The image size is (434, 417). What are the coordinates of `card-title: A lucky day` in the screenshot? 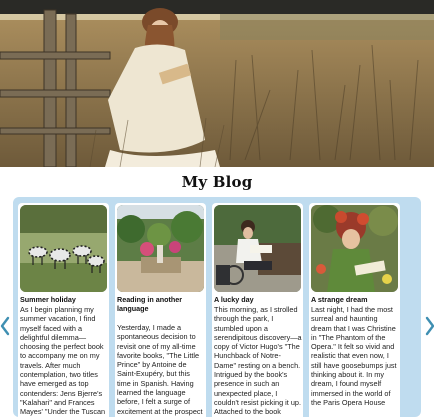 It's located at (234, 299).